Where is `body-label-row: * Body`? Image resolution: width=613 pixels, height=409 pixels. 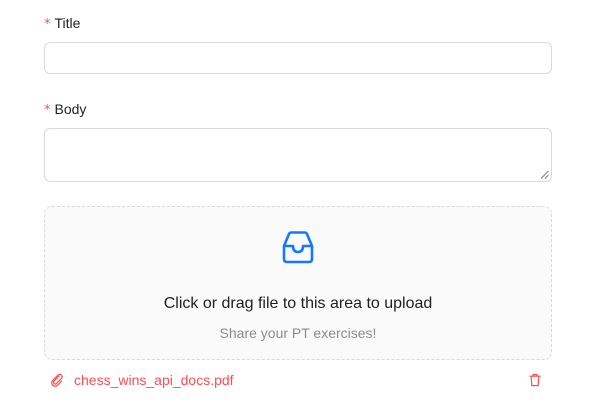 body-label-row: * Body is located at coordinates (65, 110).